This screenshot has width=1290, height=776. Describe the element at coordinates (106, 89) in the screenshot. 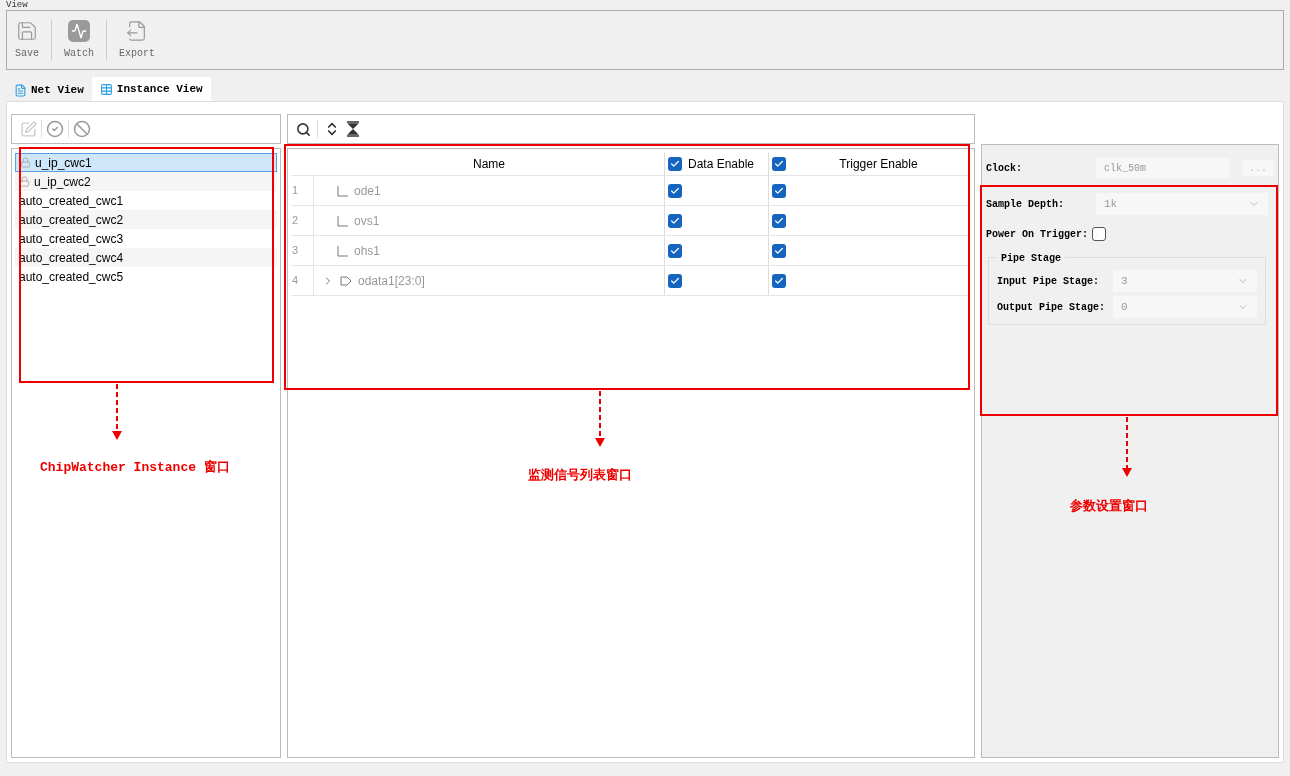

I see `table-icon` at that location.